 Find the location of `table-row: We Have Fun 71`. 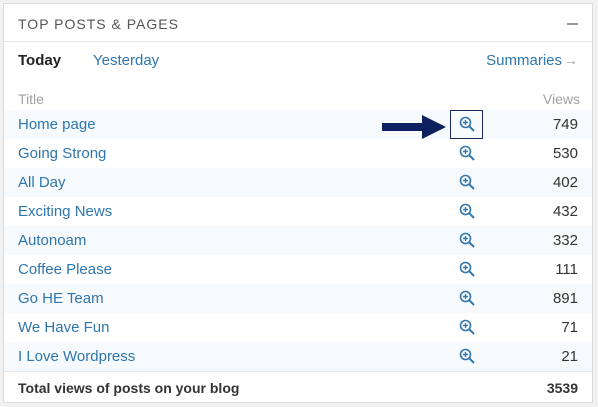

table-row: We Have Fun 71 is located at coordinates (298, 327).